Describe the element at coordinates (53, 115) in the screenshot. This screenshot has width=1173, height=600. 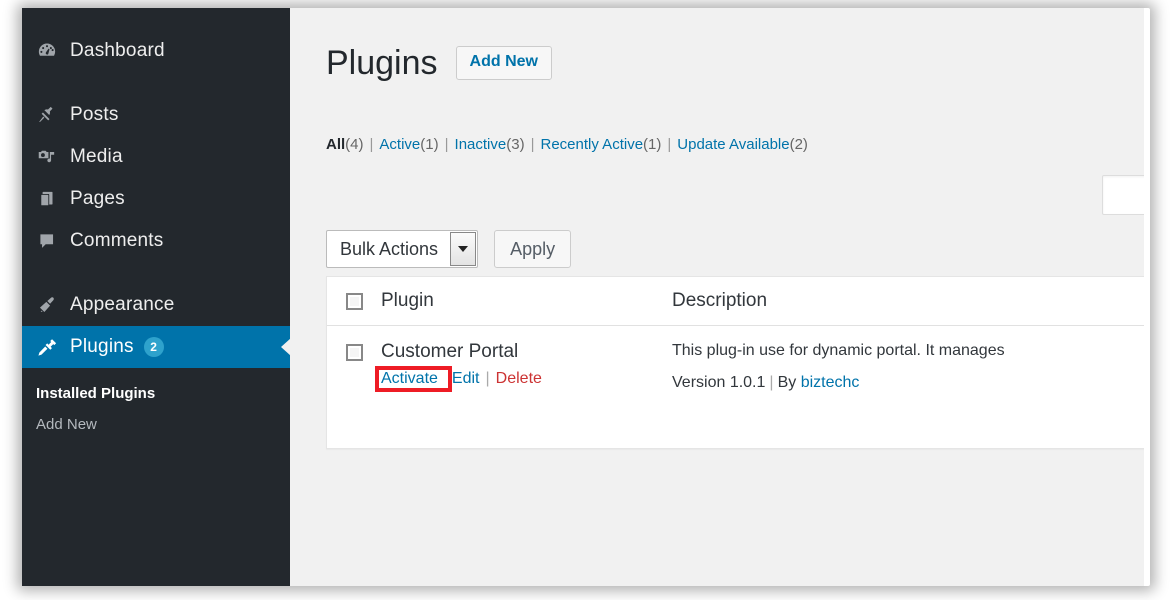
I see `pushpin-icon` at that location.